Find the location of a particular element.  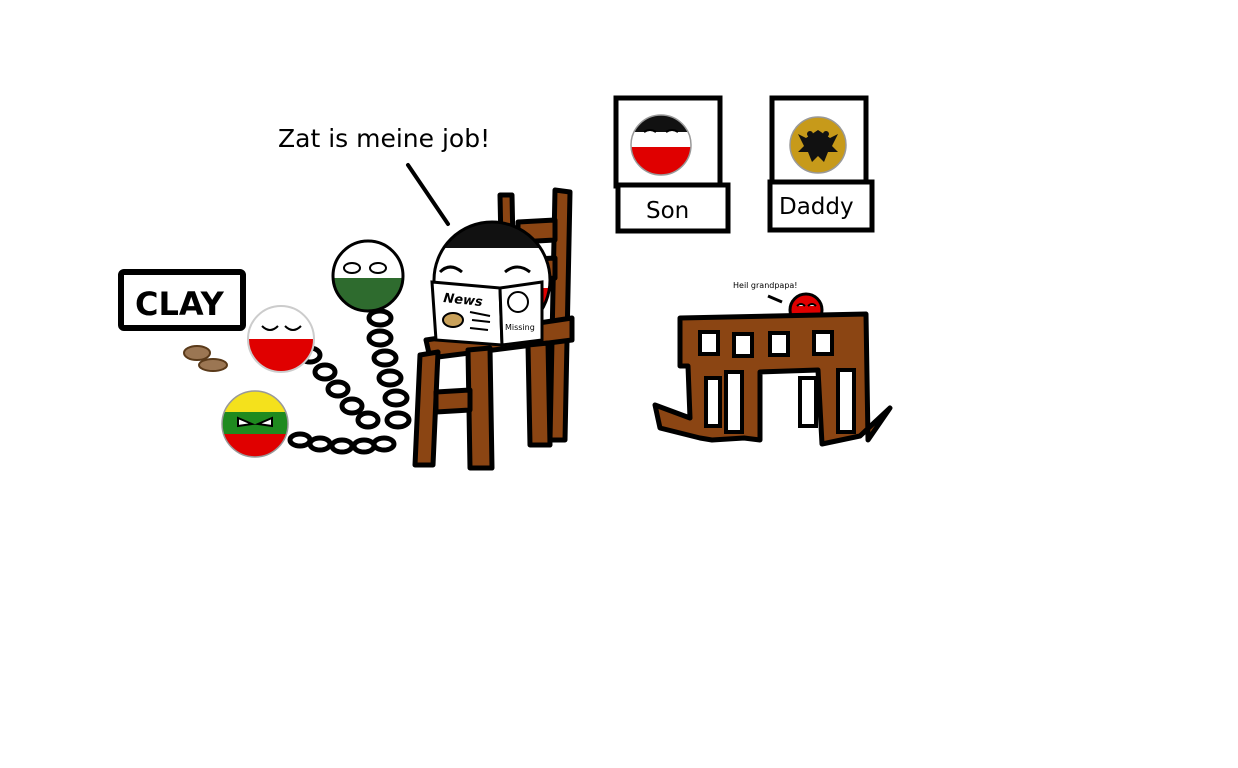

saxony-ball is located at coordinates (368, 276).